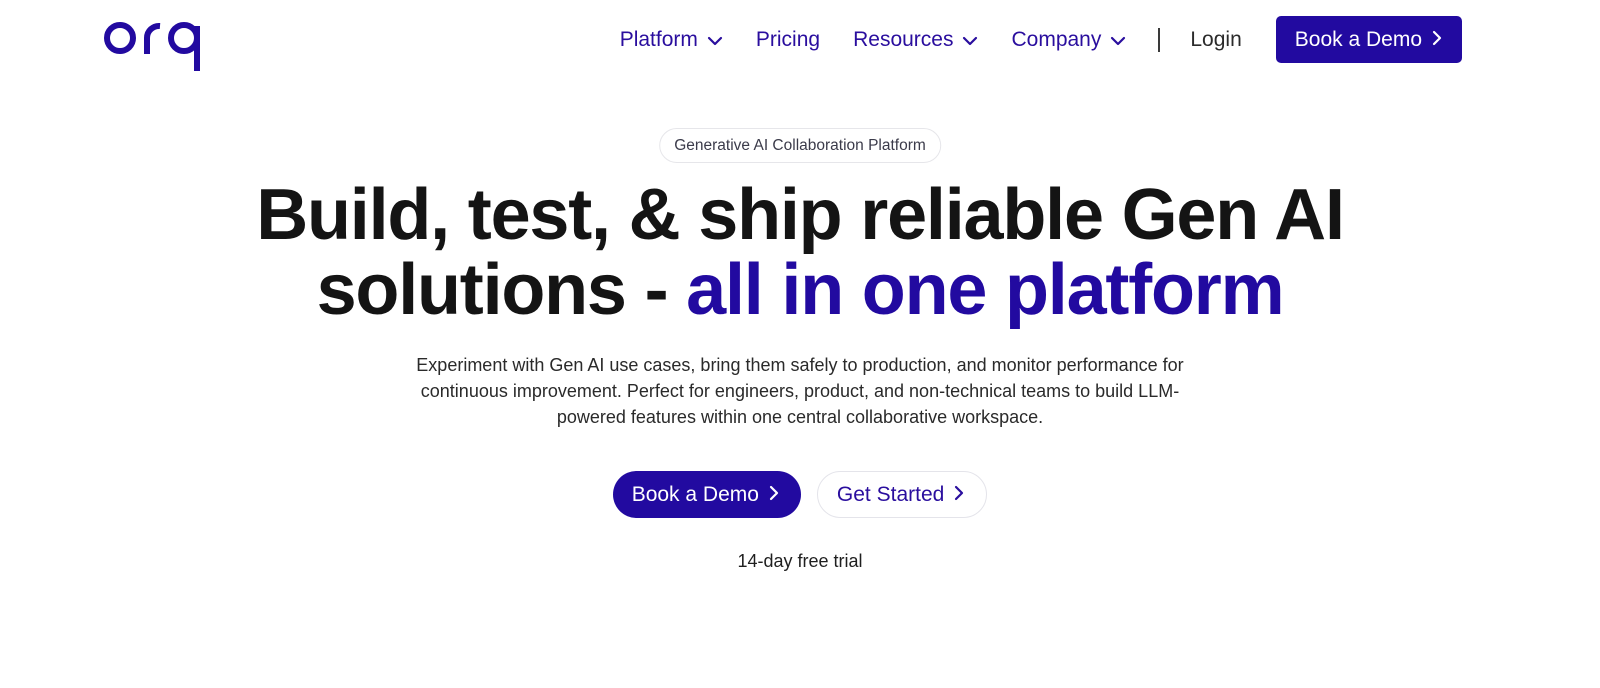  I want to click on book-demo-nav-button: Book a Demo, so click(1368, 39).